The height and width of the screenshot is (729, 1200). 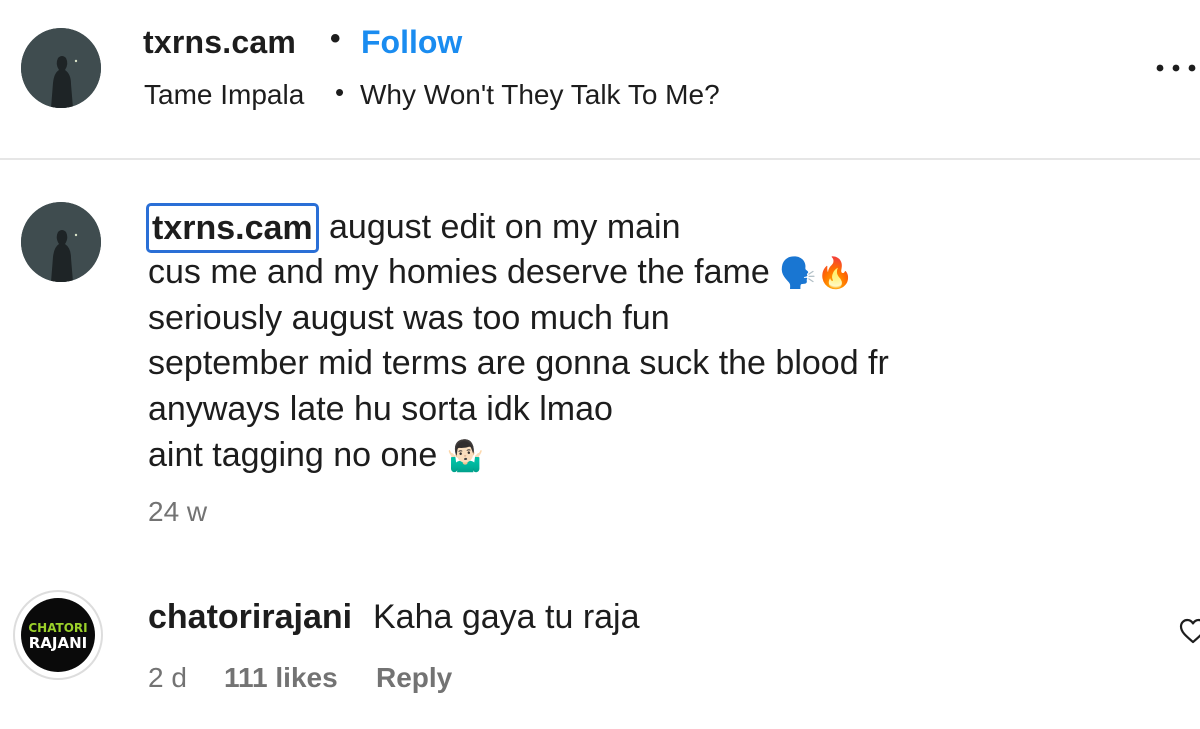 What do you see at coordinates (293, 455) in the screenshot?
I see `caption-line-text: aint tagging no one` at bounding box center [293, 455].